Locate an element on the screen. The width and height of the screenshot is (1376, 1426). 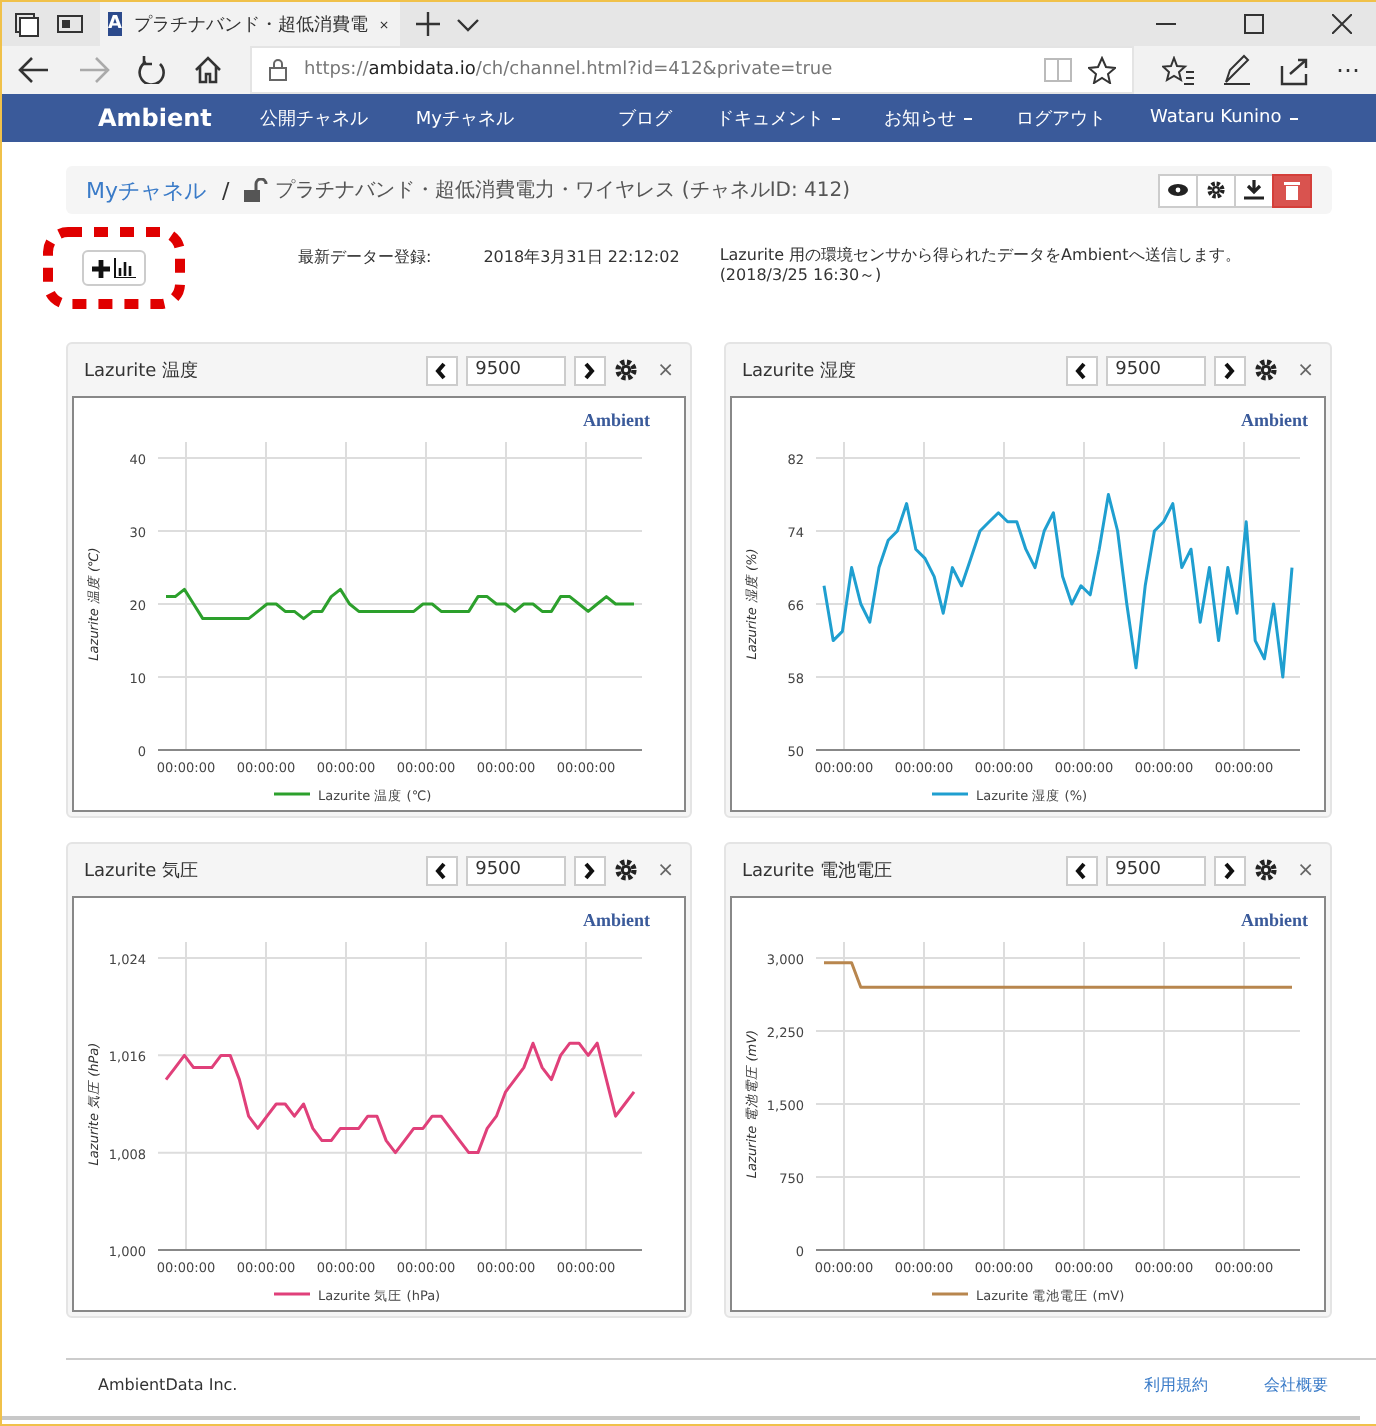
nav-link: 公開チャネル is located at coordinates (313, 118).